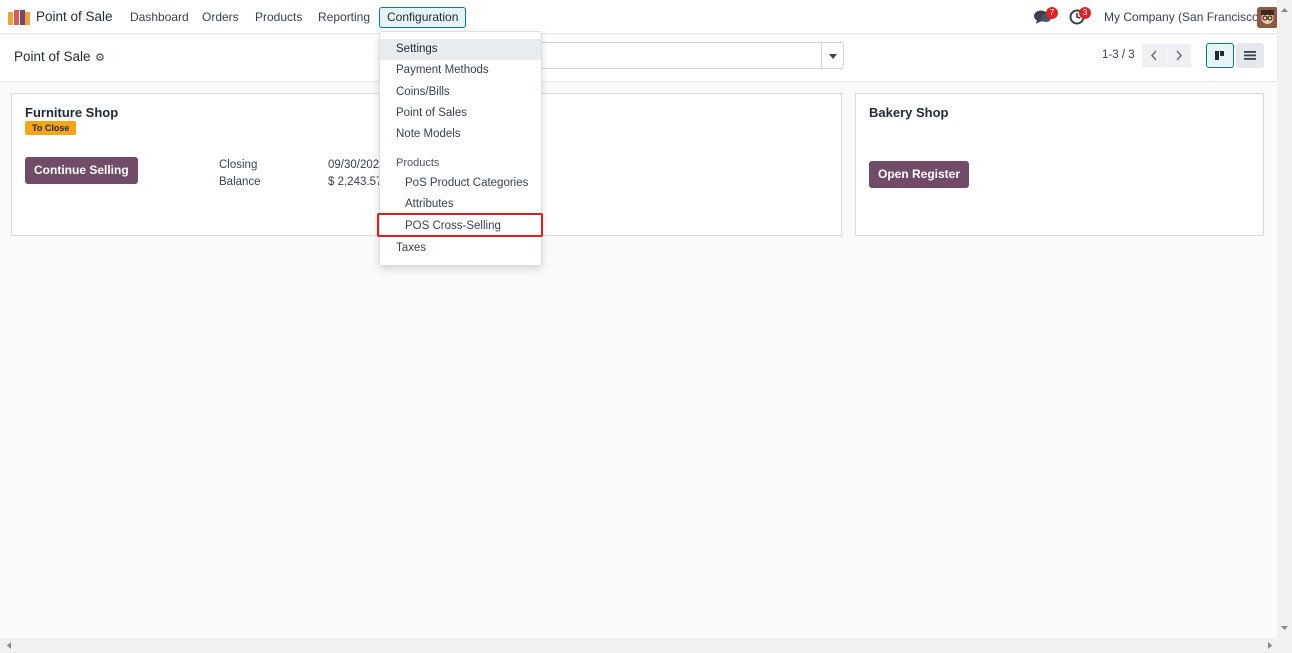 Image resolution: width=1292 pixels, height=653 pixels. What do you see at coordinates (71, 112) in the screenshot?
I see `card-title: Furniture Shop` at bounding box center [71, 112].